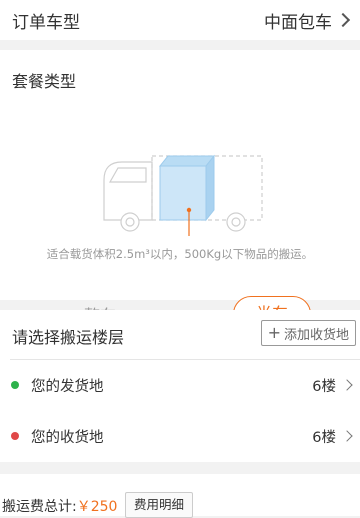 The width and height of the screenshot is (360, 518). Describe the element at coordinates (180, 436) in the screenshot. I see `destination-row: 您的收货地 6楼` at that location.